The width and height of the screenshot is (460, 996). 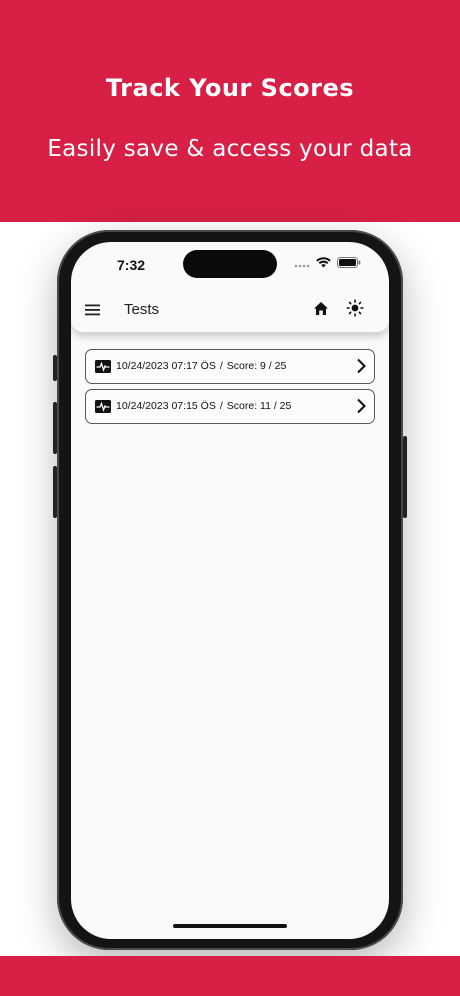 What do you see at coordinates (55, 368) in the screenshot?
I see `silent-switch` at bounding box center [55, 368].